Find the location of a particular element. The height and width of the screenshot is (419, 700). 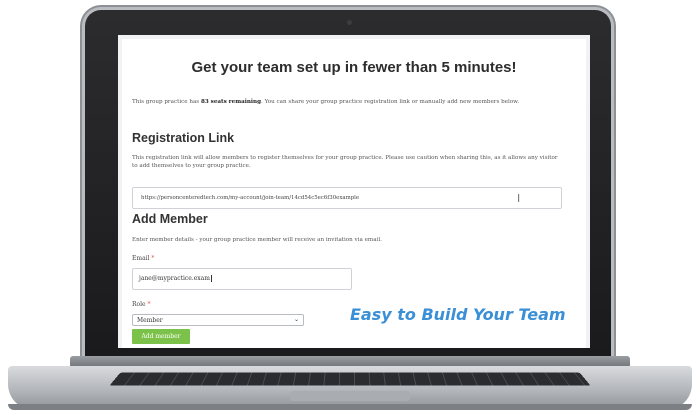

registration-link-heading: Registration Link is located at coordinates (183, 138).